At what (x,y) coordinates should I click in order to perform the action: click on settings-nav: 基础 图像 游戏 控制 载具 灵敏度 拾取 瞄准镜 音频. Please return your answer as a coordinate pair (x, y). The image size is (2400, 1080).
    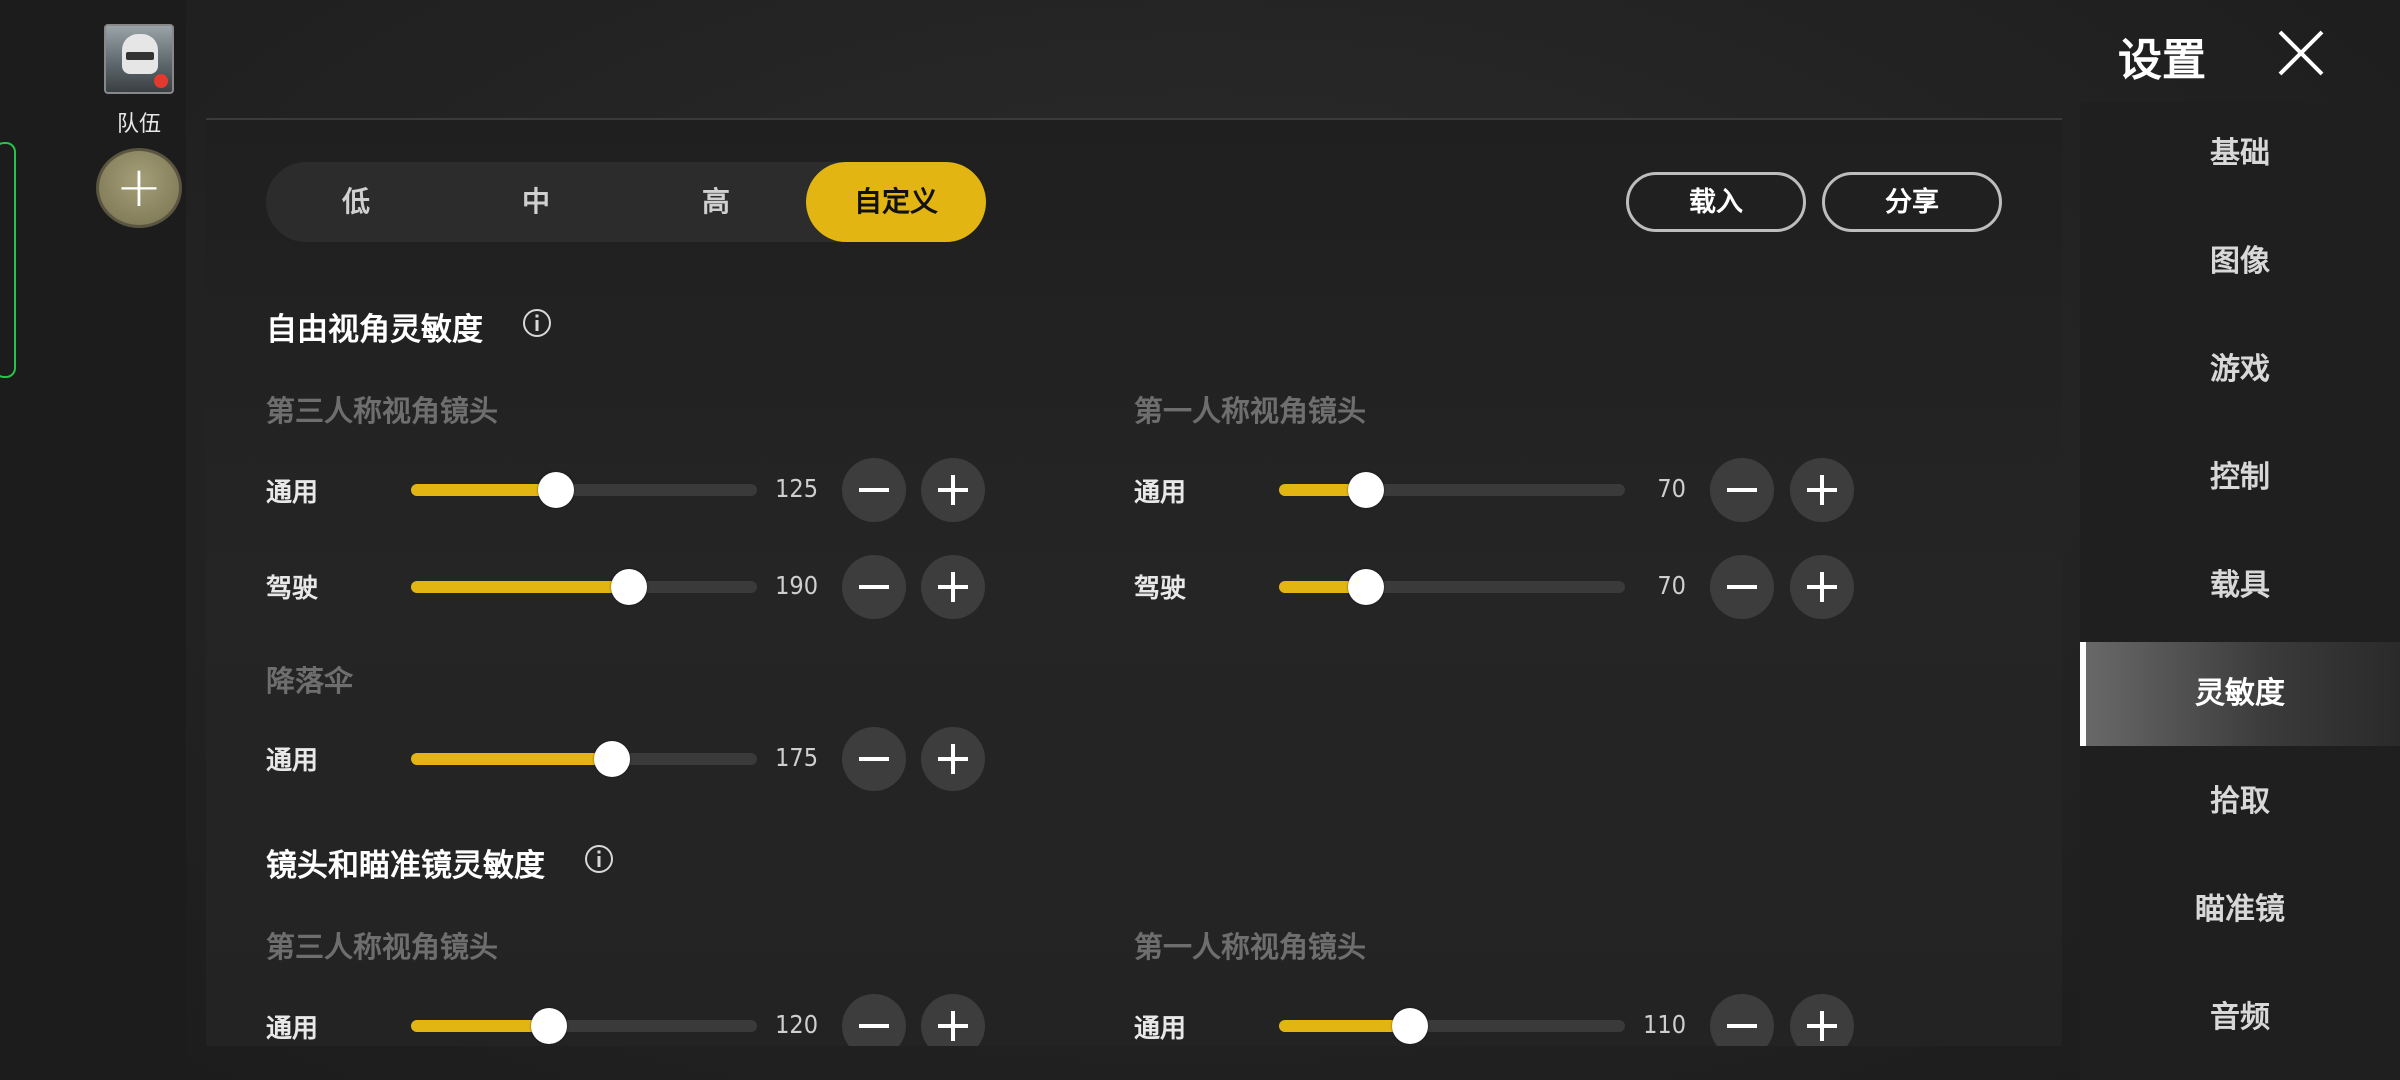
    Looking at the image, I should click on (2240, 591).